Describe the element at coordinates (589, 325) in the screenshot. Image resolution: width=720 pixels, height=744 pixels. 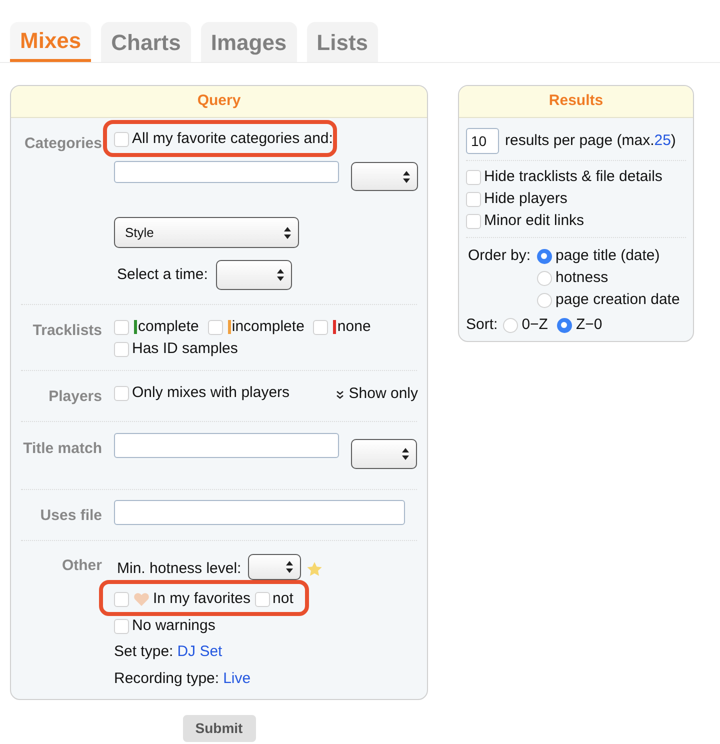
I see `radio-label: Z−0` at that location.